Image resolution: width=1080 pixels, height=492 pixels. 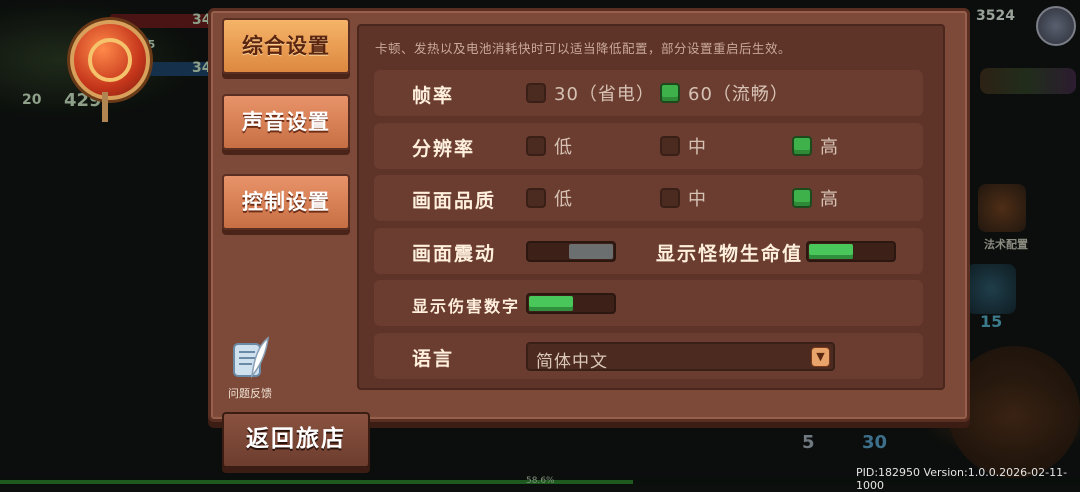 I want to click on resolution-option-label: 低, so click(x=563, y=147).